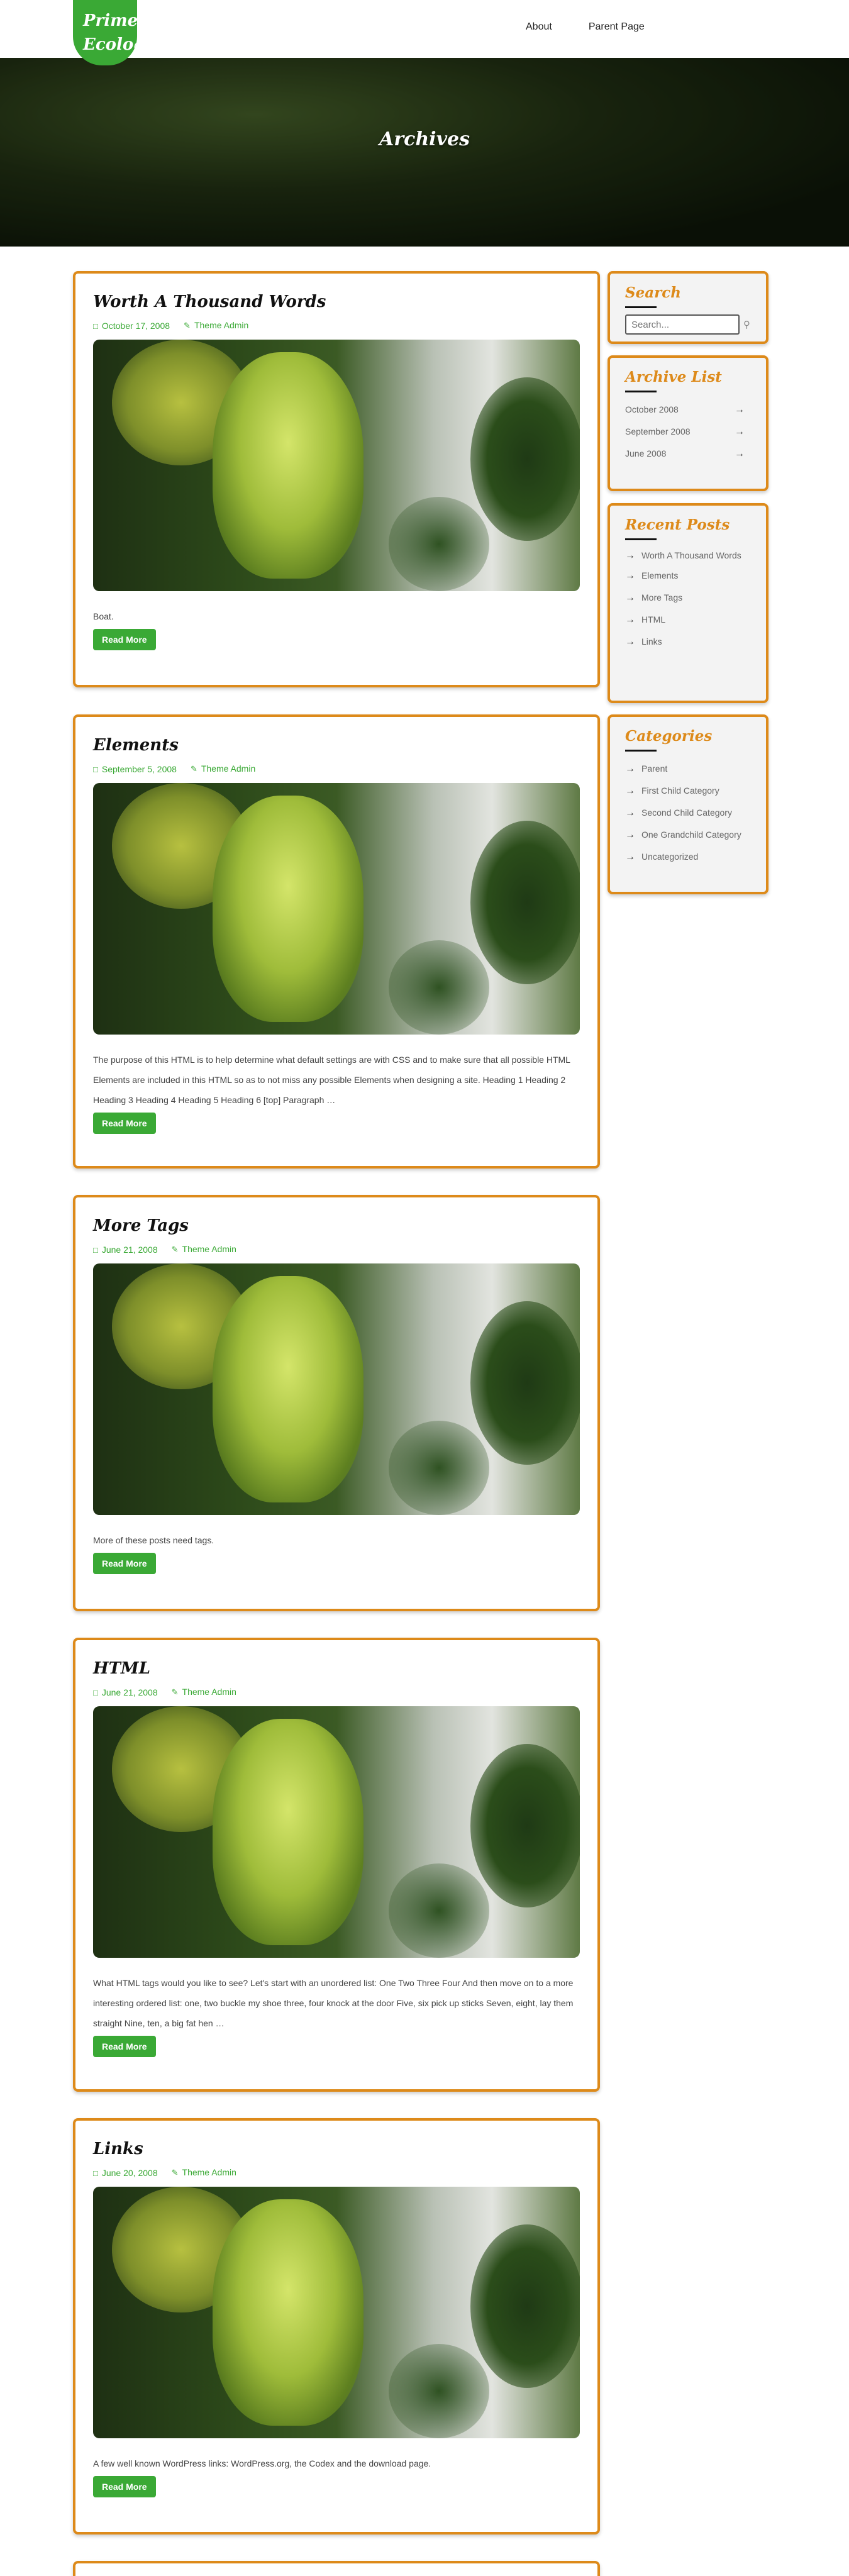  Describe the element at coordinates (688, 642) in the screenshot. I see `recent-post-item: → Links` at that location.